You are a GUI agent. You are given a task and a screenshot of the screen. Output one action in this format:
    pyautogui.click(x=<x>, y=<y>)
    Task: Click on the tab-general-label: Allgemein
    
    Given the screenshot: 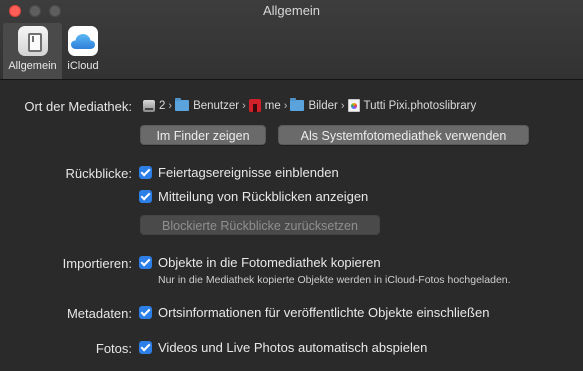 What is the action you would take?
    pyautogui.click(x=32, y=66)
    